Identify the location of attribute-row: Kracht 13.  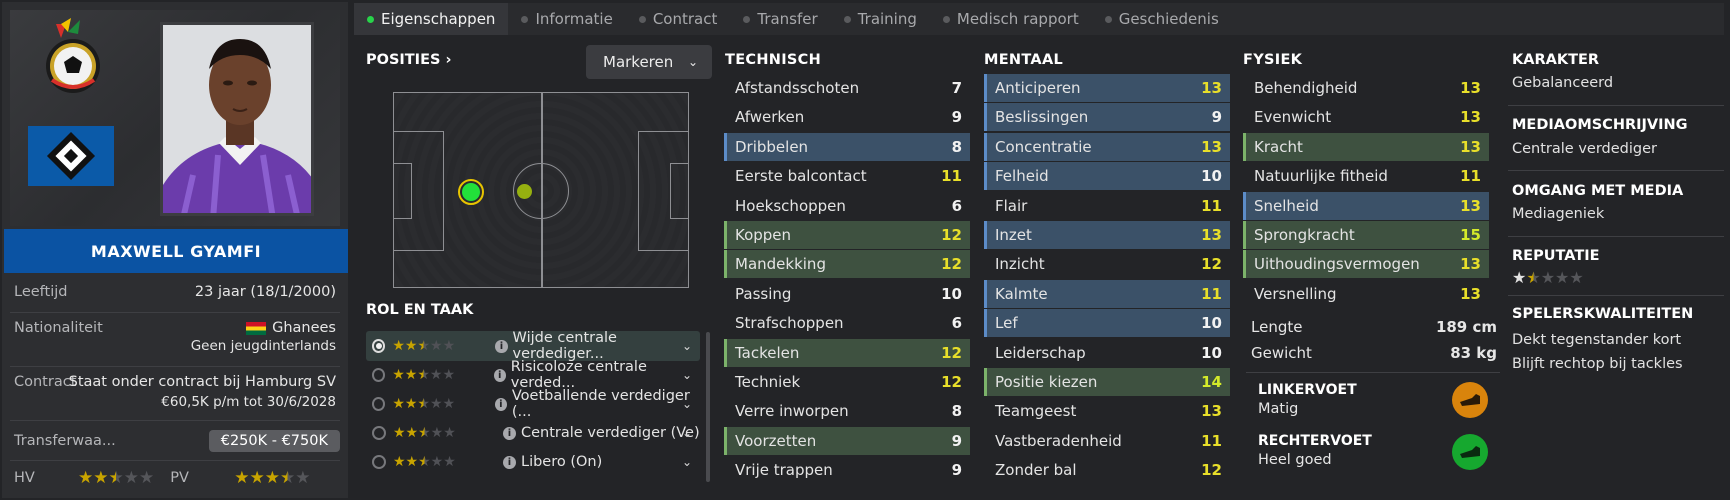
(1366, 146).